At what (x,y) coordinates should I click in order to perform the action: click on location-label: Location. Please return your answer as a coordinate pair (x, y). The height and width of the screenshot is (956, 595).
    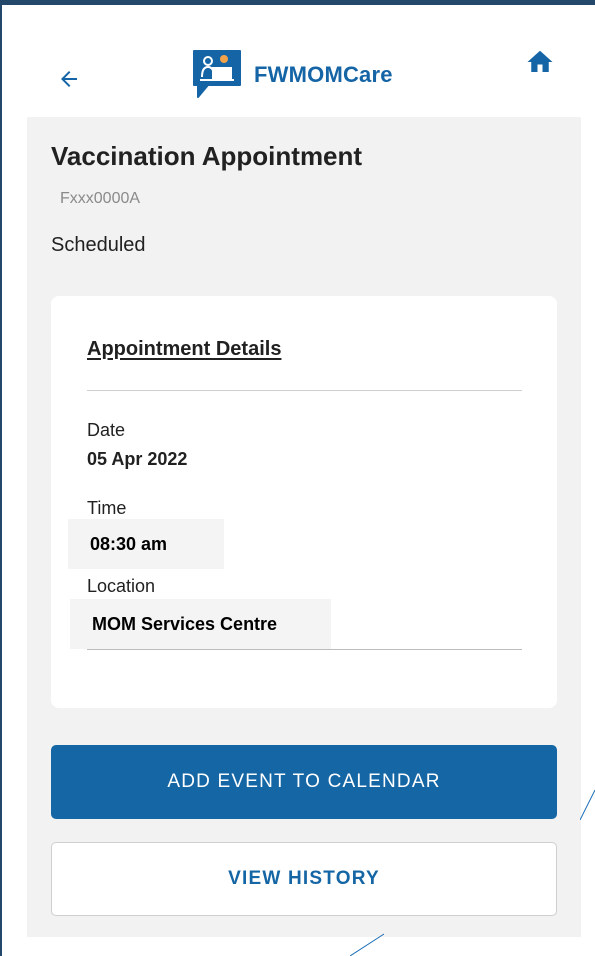
    Looking at the image, I should click on (121, 586).